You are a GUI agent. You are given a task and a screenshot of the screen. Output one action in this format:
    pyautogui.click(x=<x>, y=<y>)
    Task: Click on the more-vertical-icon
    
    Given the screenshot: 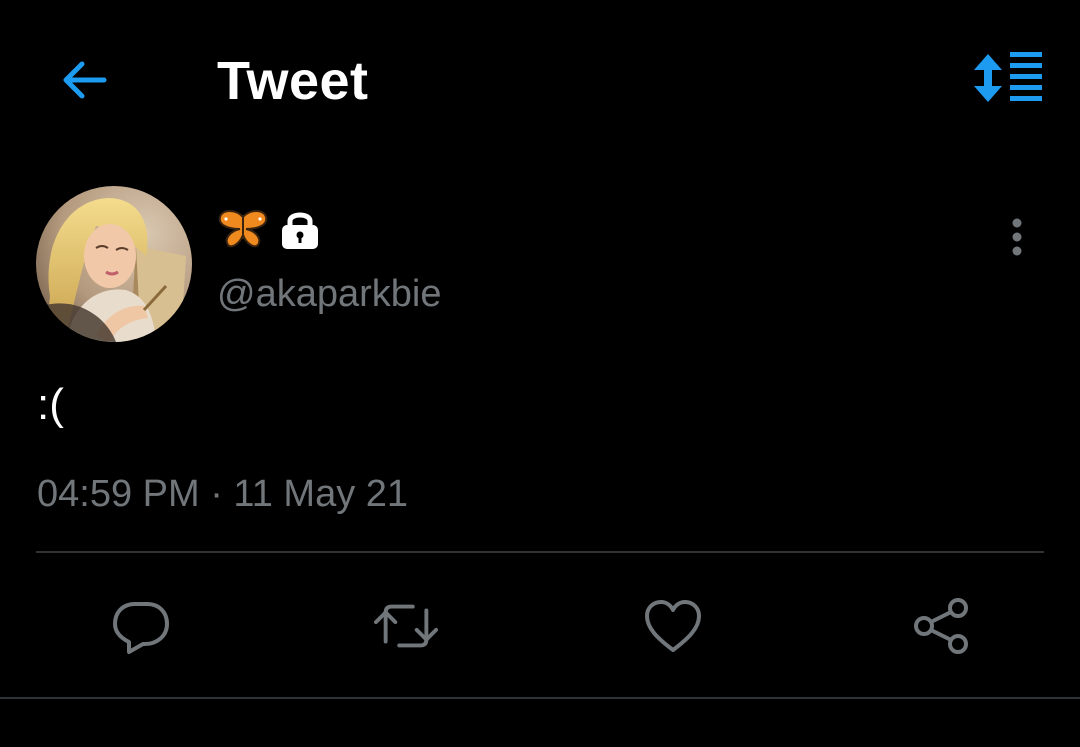 What is the action you would take?
    pyautogui.click(x=1017, y=237)
    